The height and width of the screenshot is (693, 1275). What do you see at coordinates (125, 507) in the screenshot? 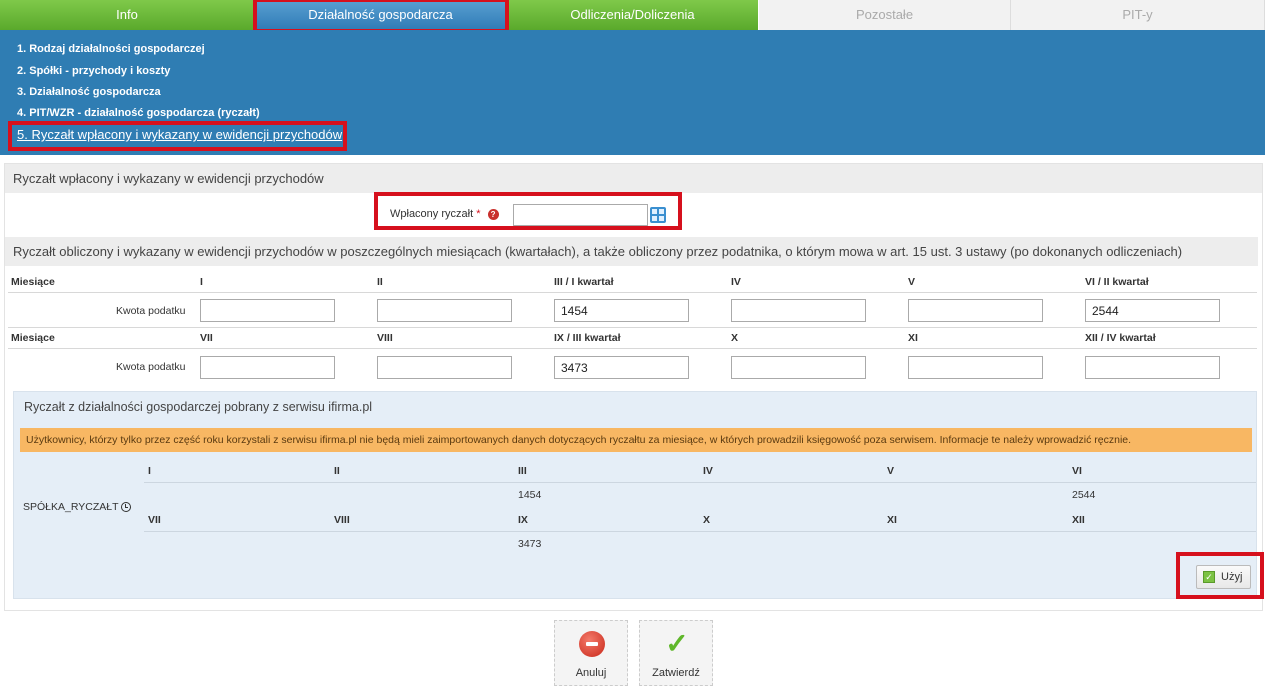
I see `clock-icon` at bounding box center [125, 507].